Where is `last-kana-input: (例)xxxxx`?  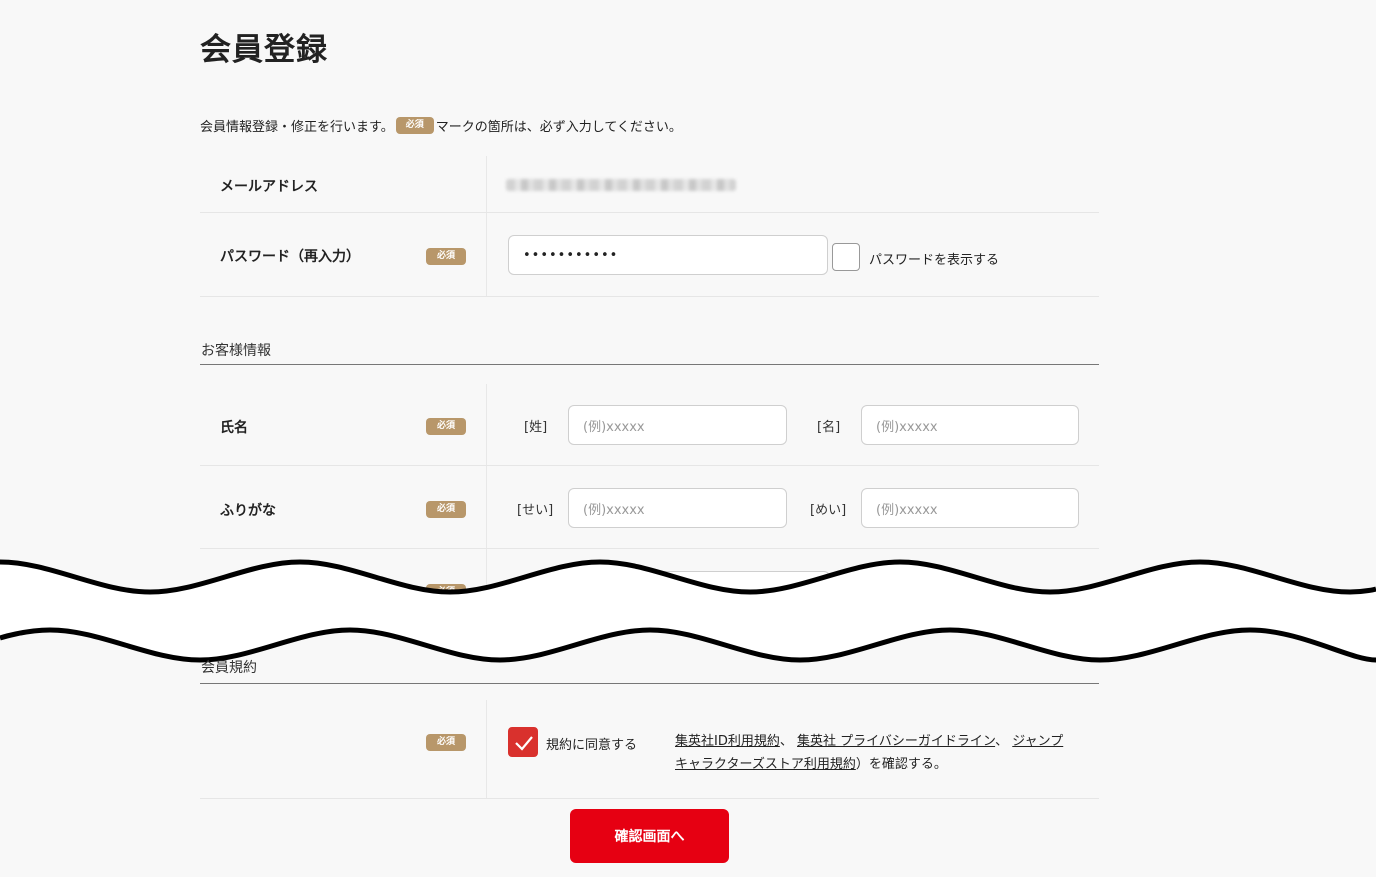
last-kana-input: (例)xxxxx is located at coordinates (677, 508).